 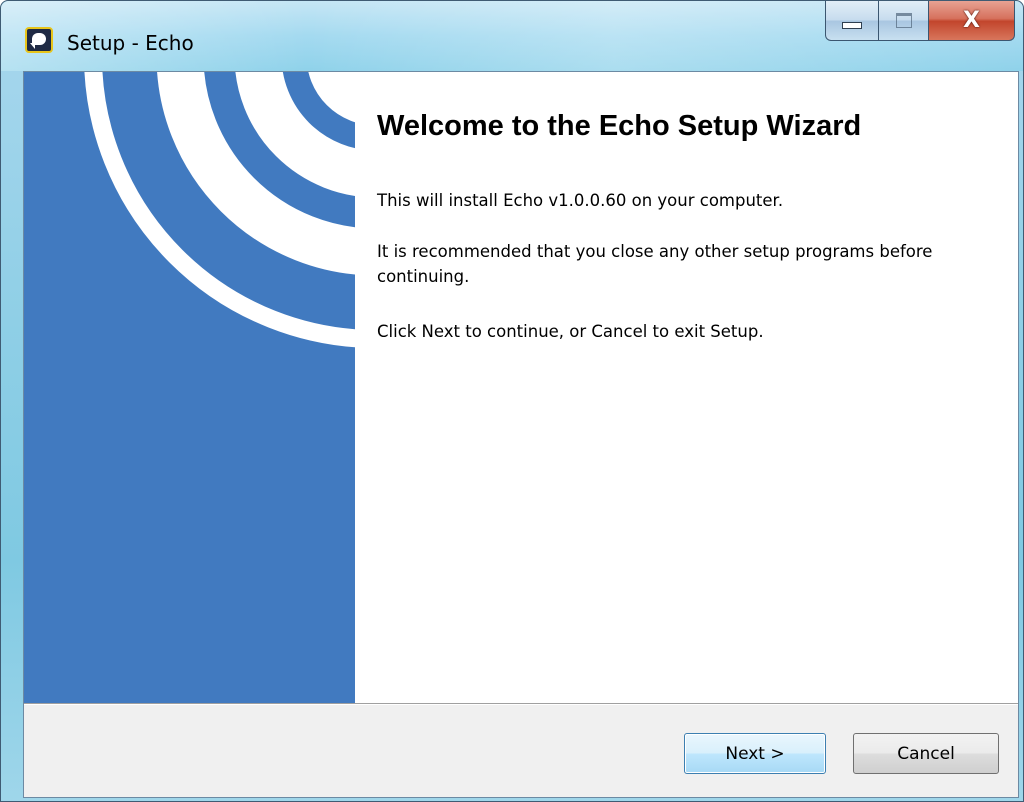 I want to click on caption-buttons: X, so click(x=920, y=22).